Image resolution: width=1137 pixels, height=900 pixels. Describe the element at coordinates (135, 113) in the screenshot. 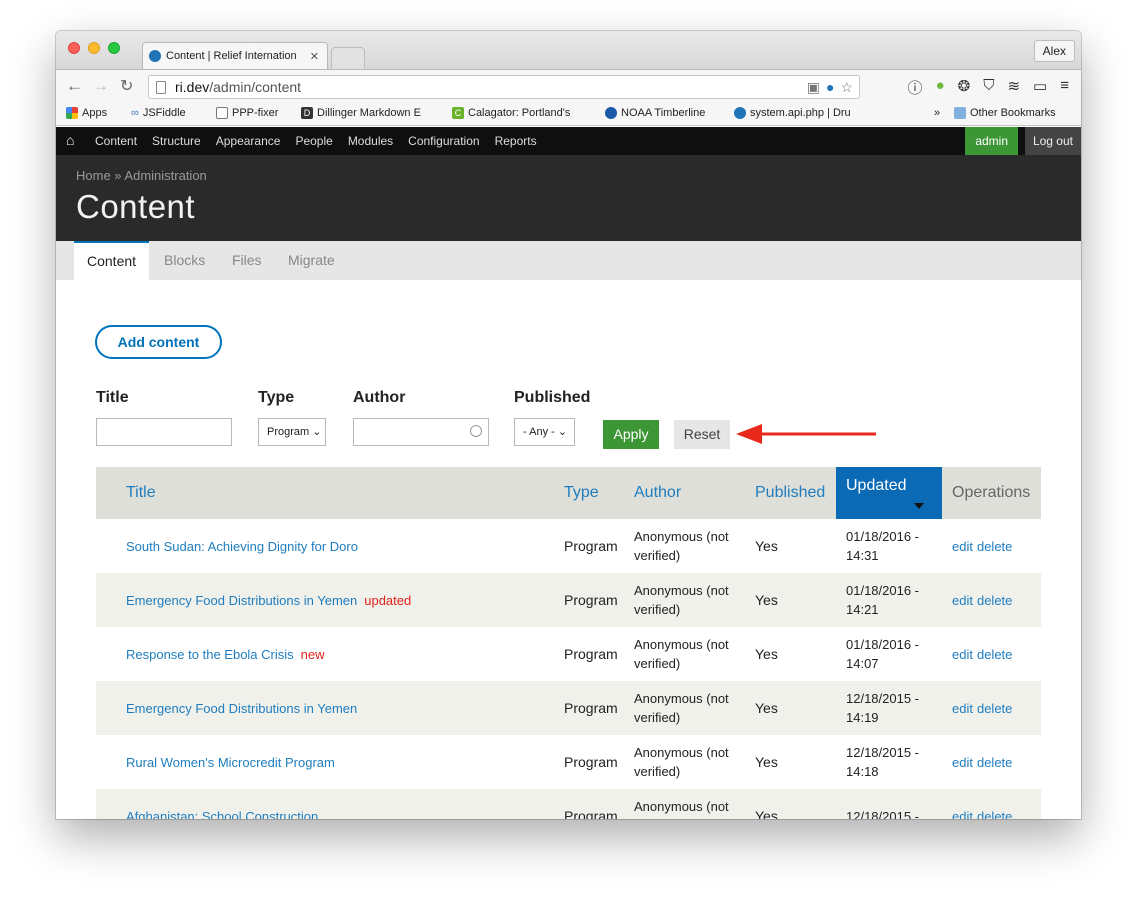

I see `jsfiddle-icon: ∞` at that location.